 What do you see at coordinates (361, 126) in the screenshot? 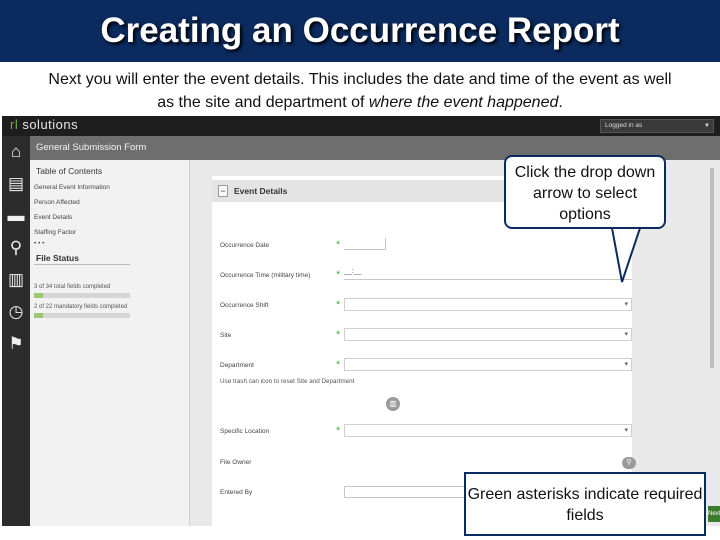
I see `app-topbar: rl solutions Logged in as ▼` at bounding box center [361, 126].